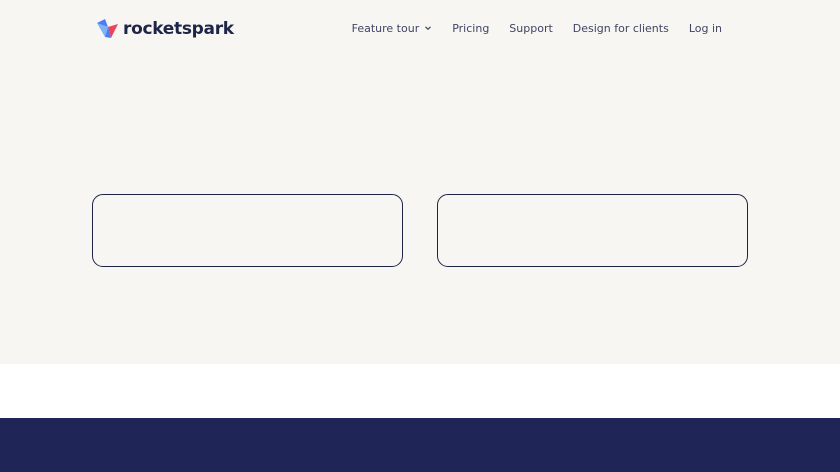 The height and width of the screenshot is (472, 840). Describe the element at coordinates (107, 28) in the screenshot. I see `rocket-logo-icon` at that location.